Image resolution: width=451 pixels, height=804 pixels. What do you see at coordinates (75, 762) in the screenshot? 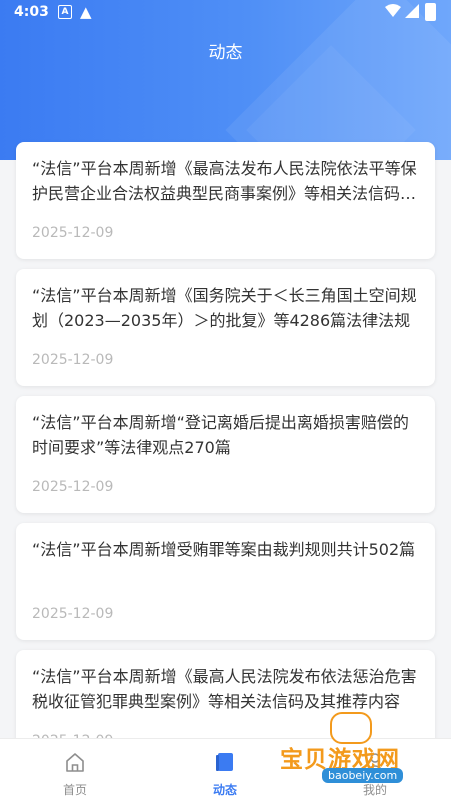
I see `home-icon` at bounding box center [75, 762].